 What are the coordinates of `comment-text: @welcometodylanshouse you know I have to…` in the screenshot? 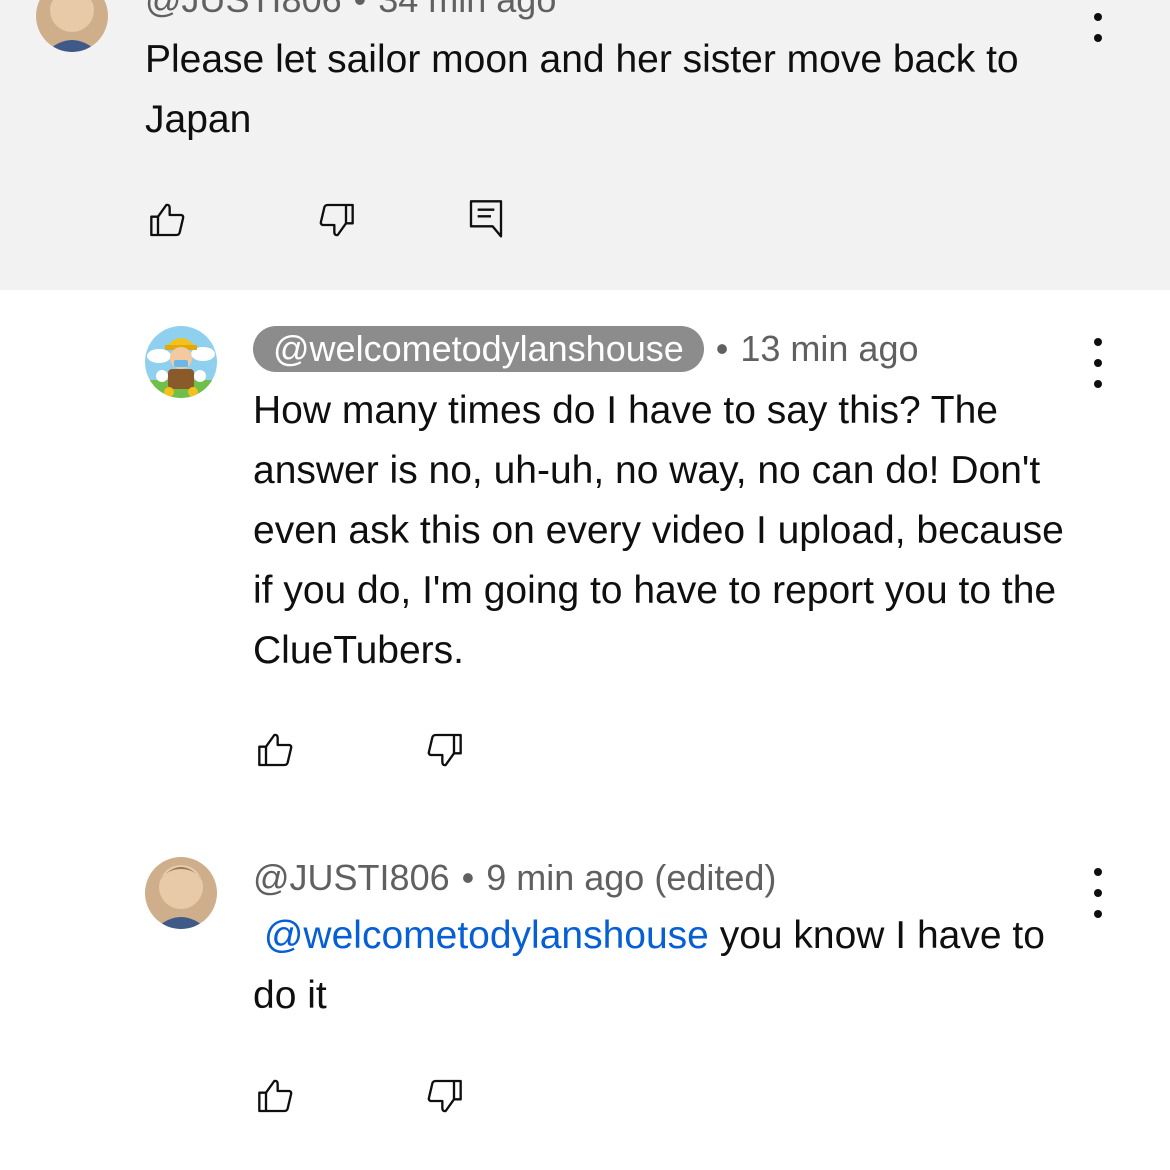 It's located at (673, 966).